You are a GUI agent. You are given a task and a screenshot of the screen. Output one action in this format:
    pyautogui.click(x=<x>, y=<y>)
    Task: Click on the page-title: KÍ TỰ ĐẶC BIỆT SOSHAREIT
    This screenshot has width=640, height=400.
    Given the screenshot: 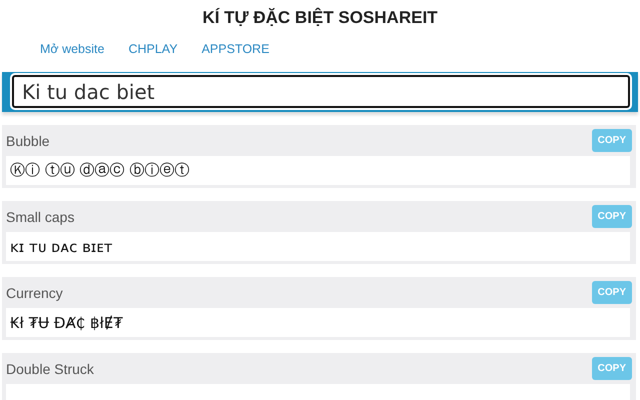 What is the action you would take?
    pyautogui.click(x=320, y=17)
    